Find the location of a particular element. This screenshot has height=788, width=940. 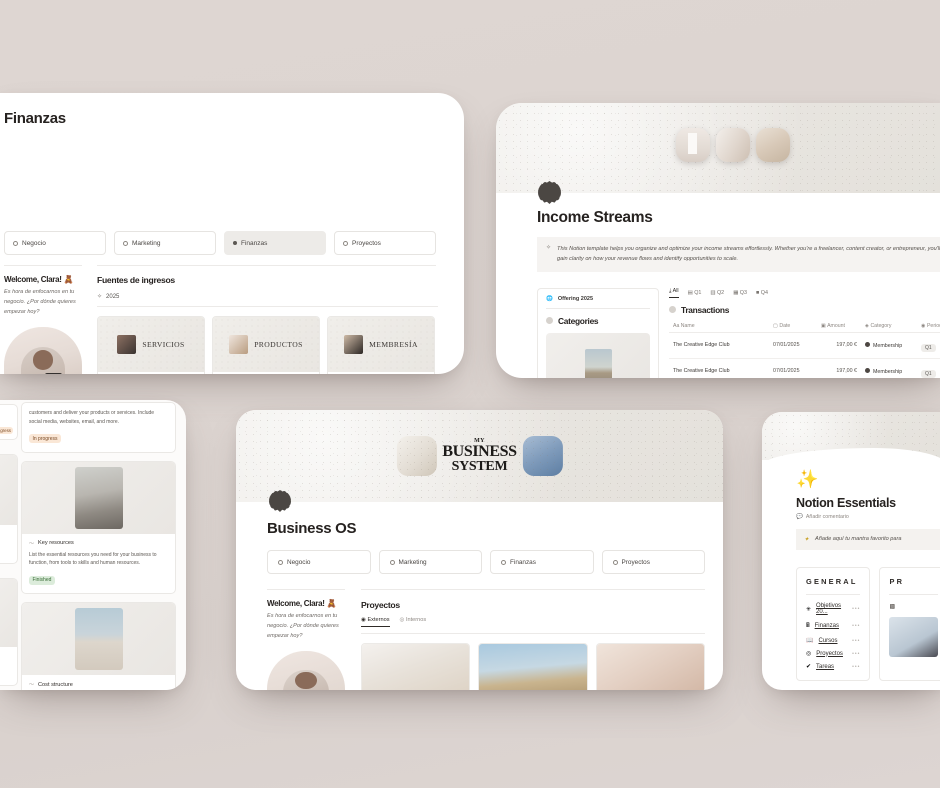

status-dot is located at coordinates (867, 344).